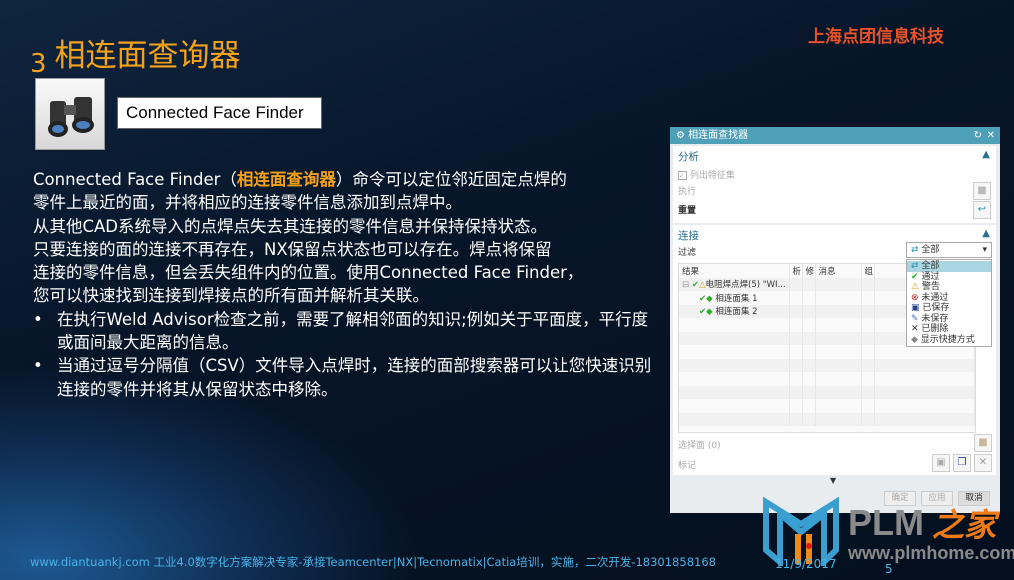  Describe the element at coordinates (949, 277) in the screenshot. I see `filter-option-passed: ✔ 通过` at that location.